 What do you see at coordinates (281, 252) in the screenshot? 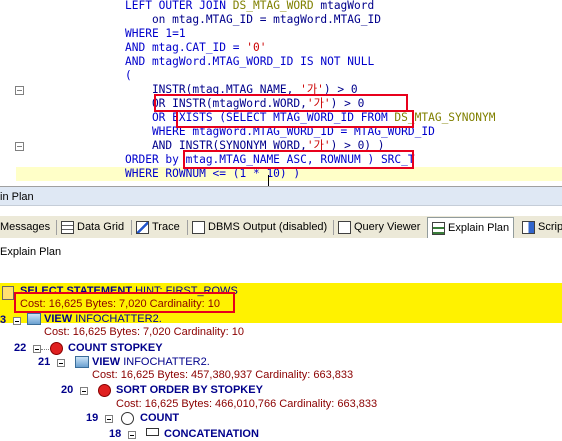
I see `explain-plan-header: Explain Plan` at bounding box center [281, 252].